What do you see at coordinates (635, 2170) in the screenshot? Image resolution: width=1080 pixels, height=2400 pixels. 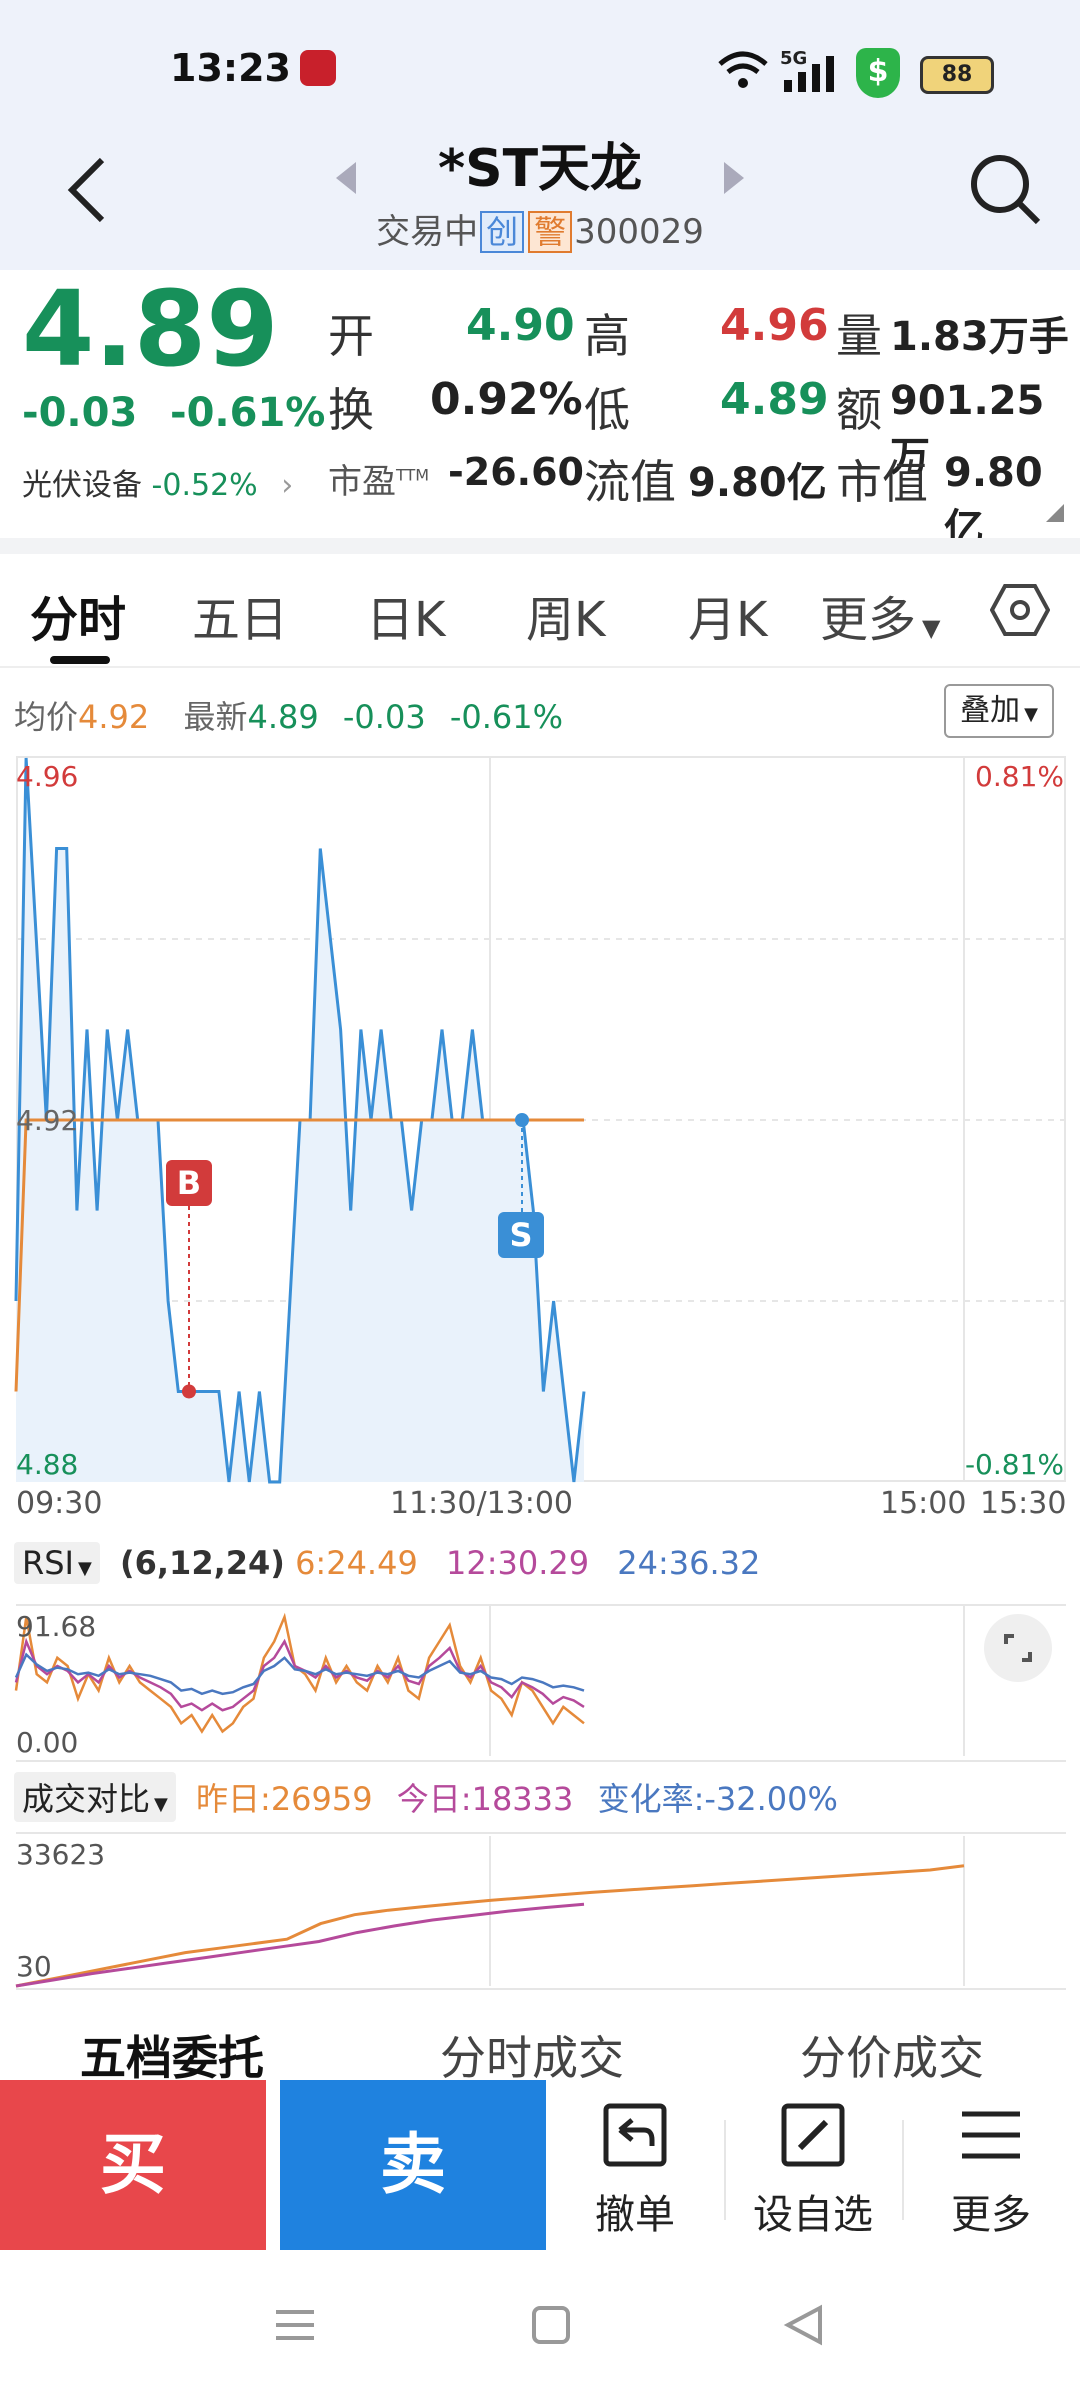 I see `cancel-order-button: 撤单` at bounding box center [635, 2170].